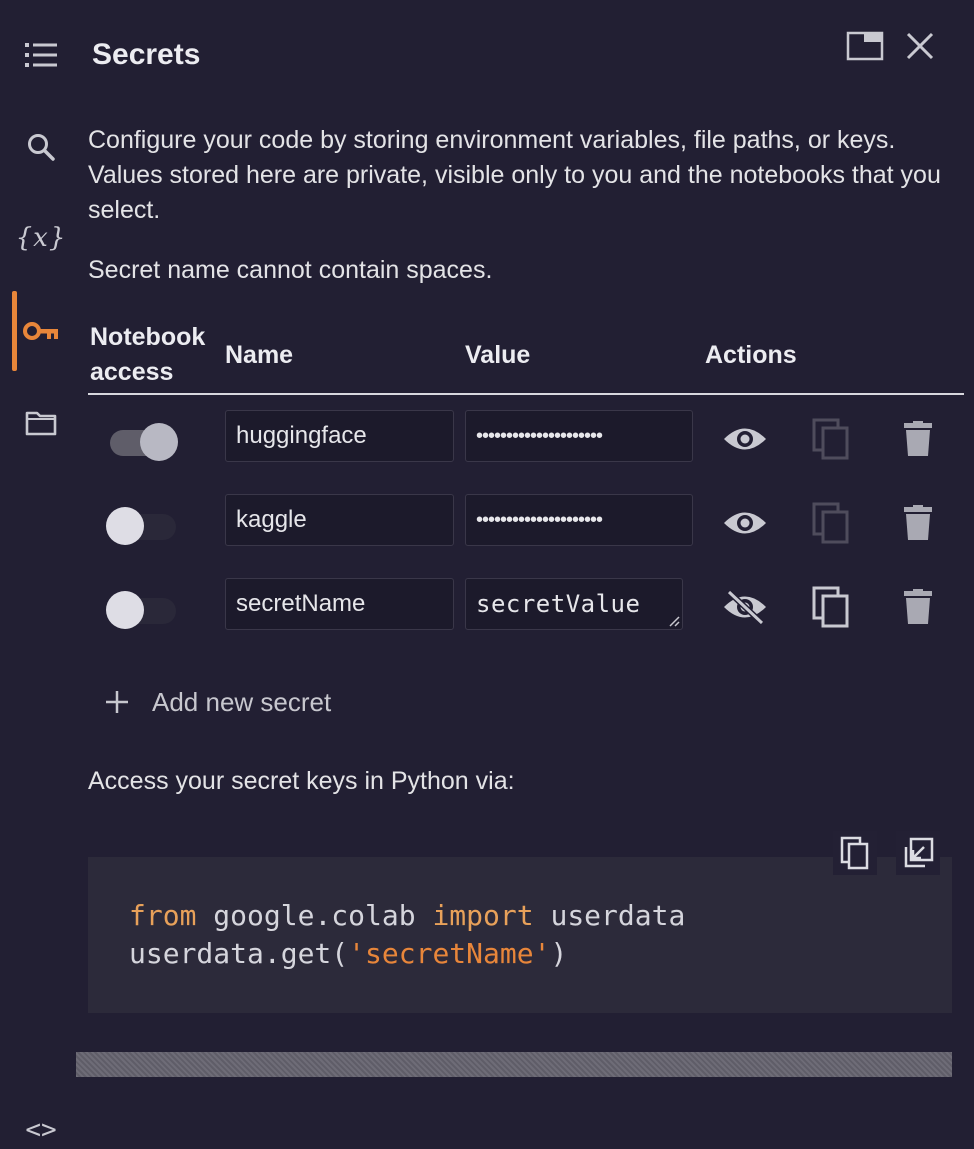 This screenshot has height=1149, width=974. I want to click on horizontal-scrollbar, so click(514, 1064).